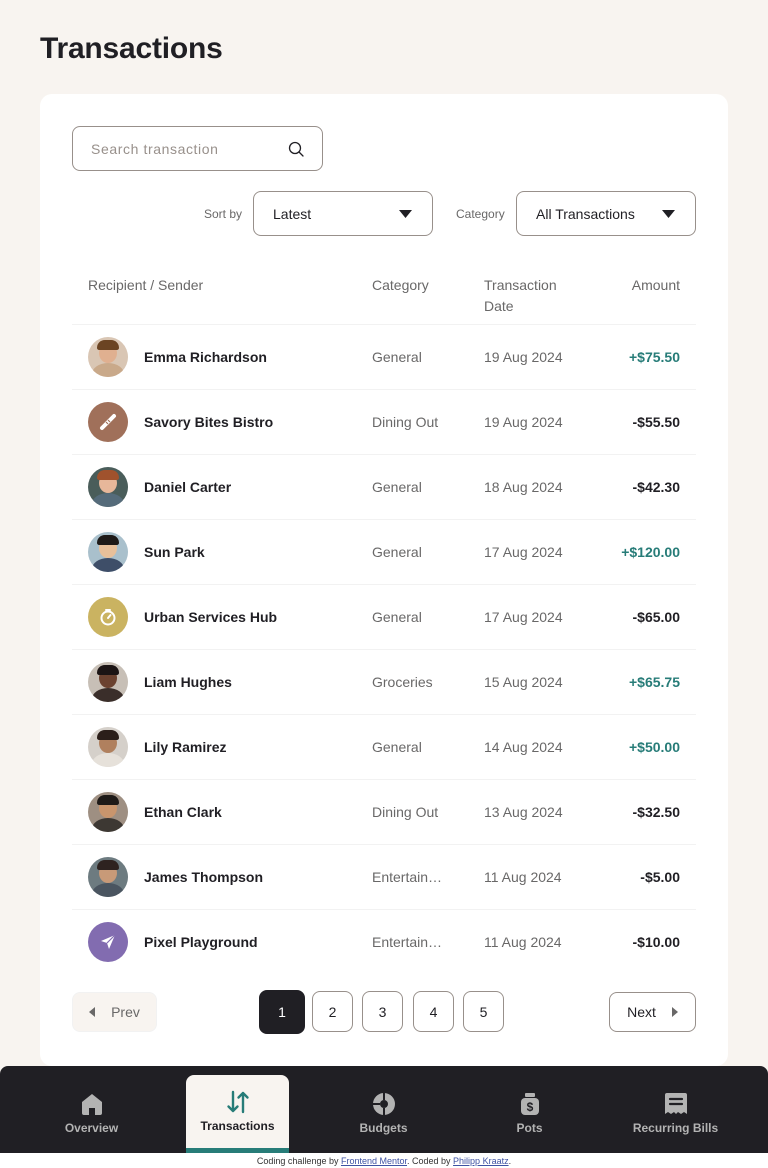 Image resolution: width=768 pixels, height=1168 pixels. I want to click on transaction-amount: -$5.00, so click(660, 877).